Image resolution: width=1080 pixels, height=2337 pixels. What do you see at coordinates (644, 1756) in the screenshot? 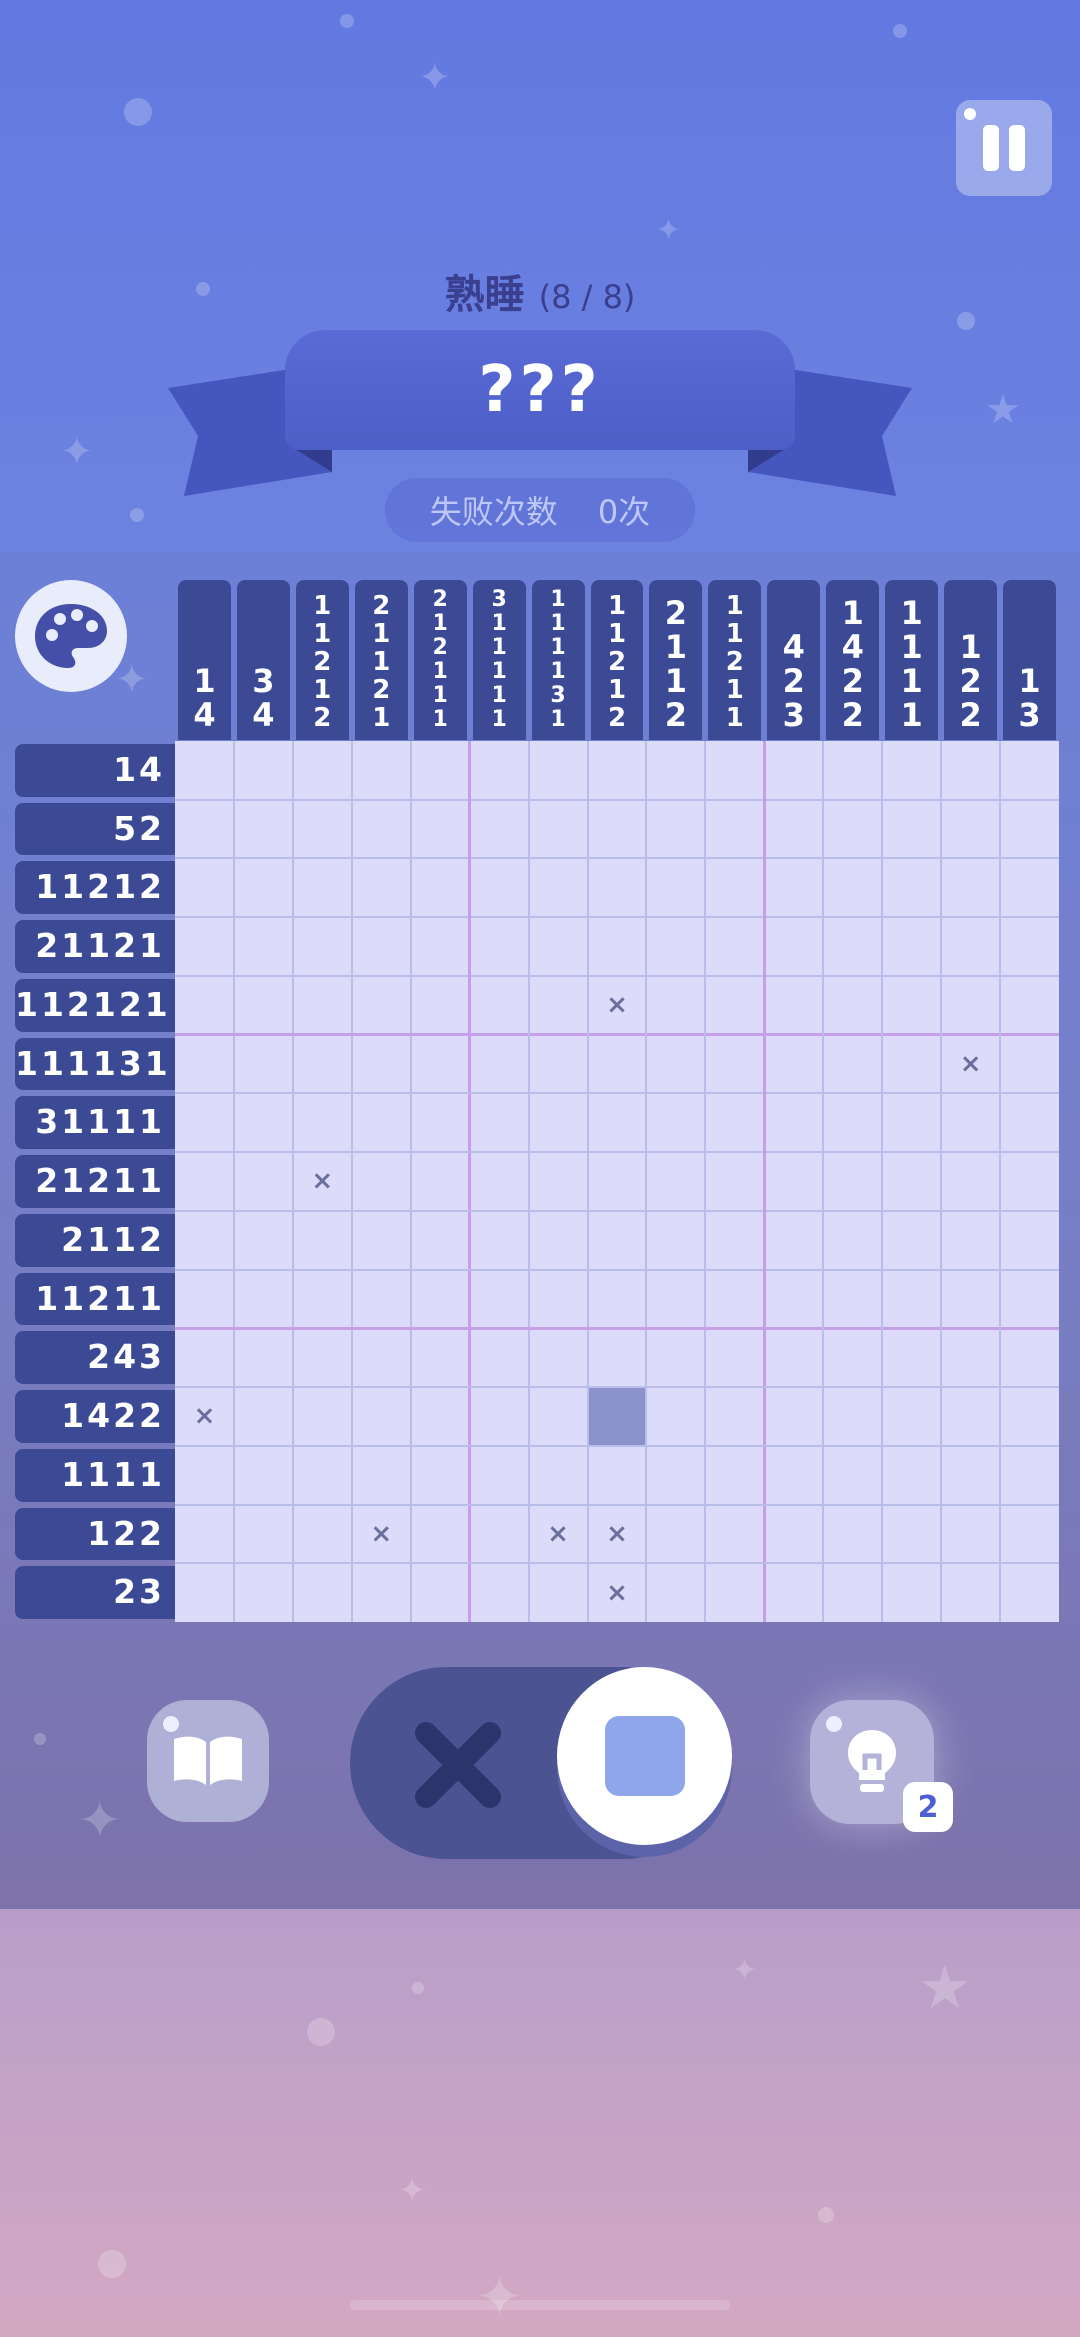
I see `fill-mode-knob` at bounding box center [644, 1756].